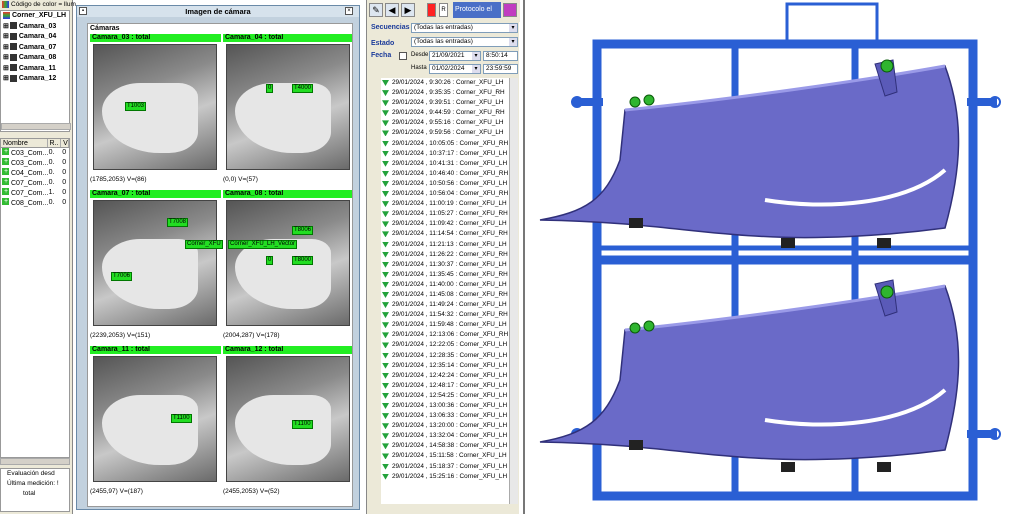 This screenshot has width=1024, height=514. What do you see at coordinates (392, 10) in the screenshot?
I see `back-arrow-icon: ◀` at bounding box center [392, 10].